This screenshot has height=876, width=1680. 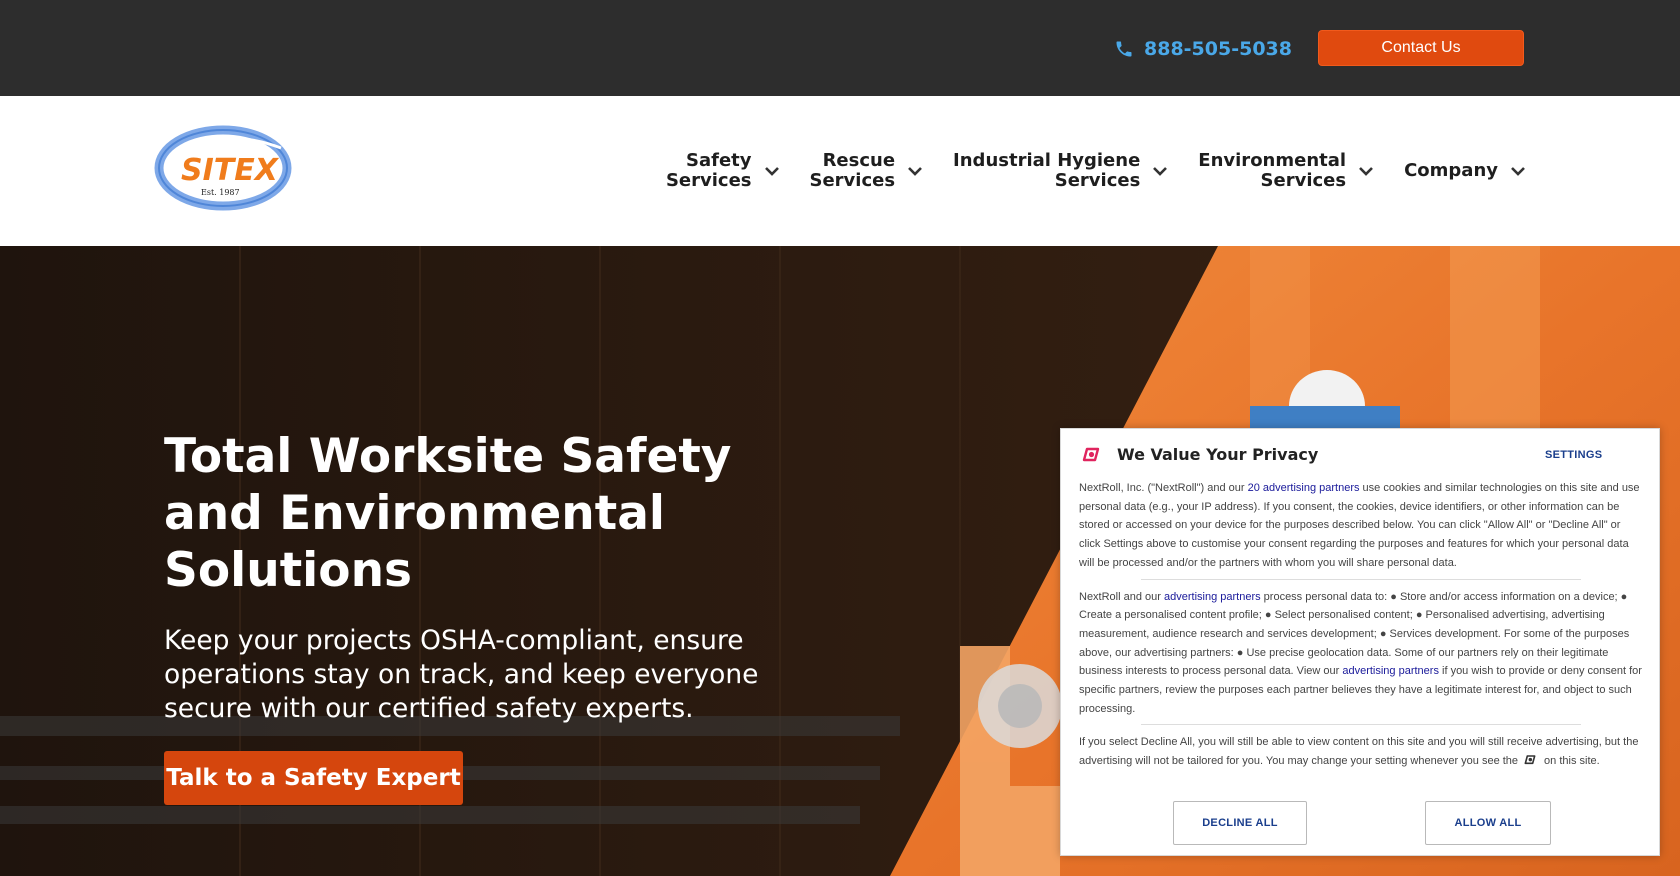 I want to click on nav-safety-services: Safety Services, so click(x=723, y=171).